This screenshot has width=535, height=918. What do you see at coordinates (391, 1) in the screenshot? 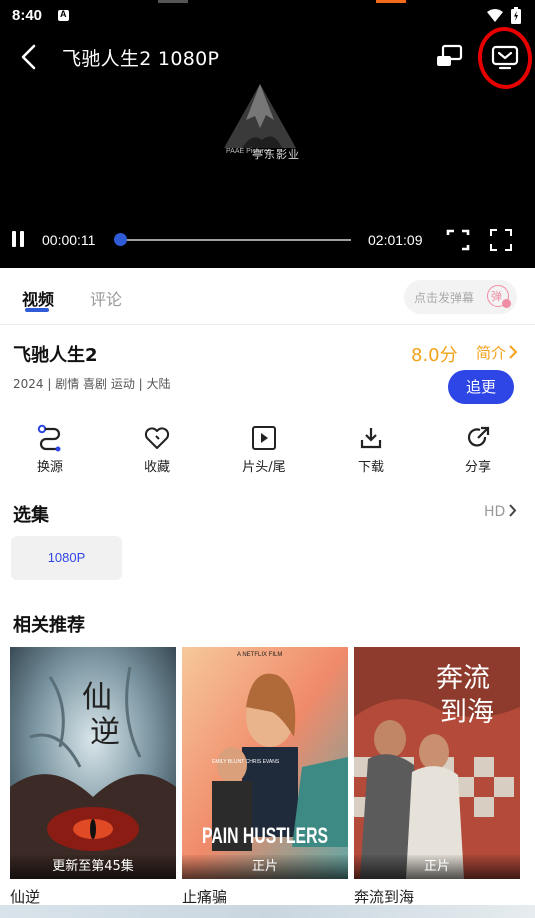
I see `camera-cutout-right` at bounding box center [391, 1].